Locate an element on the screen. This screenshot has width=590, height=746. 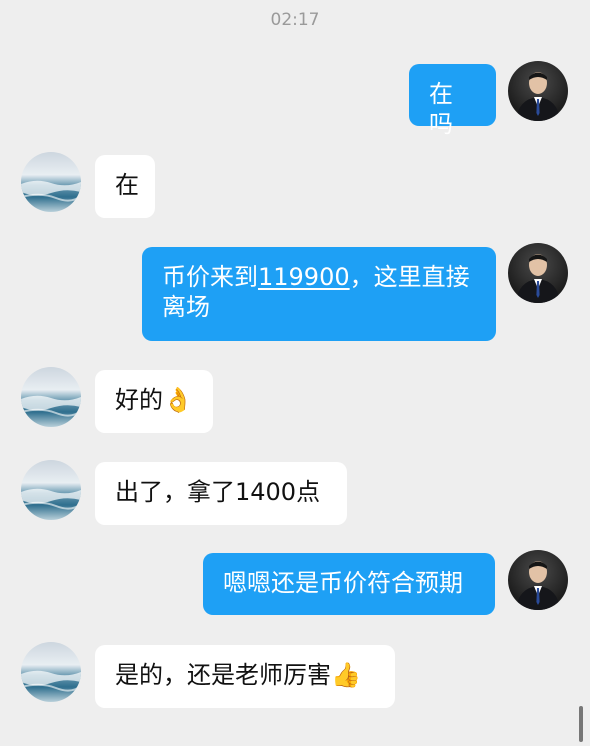
message-text: 出了，拿了1400点 is located at coordinates (218, 492).